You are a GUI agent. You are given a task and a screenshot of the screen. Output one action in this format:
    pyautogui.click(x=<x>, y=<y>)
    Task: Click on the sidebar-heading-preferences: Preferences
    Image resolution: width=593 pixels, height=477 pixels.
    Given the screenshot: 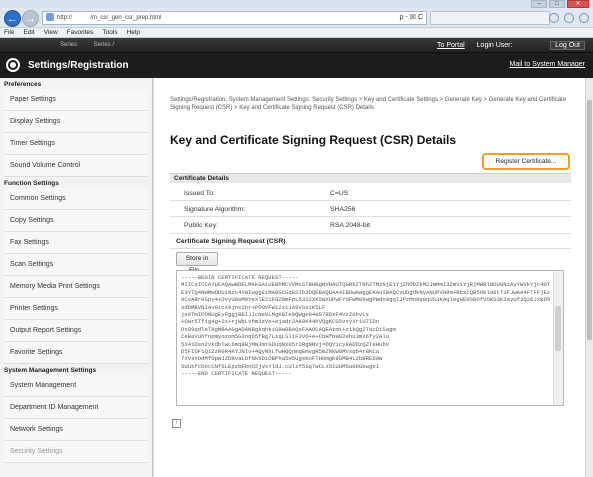 What is the action you would take?
    pyautogui.click(x=23, y=84)
    